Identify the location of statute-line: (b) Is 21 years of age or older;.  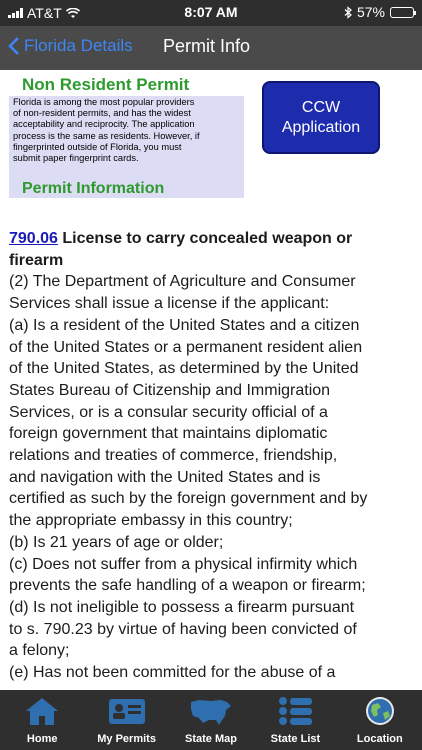
(116, 542).